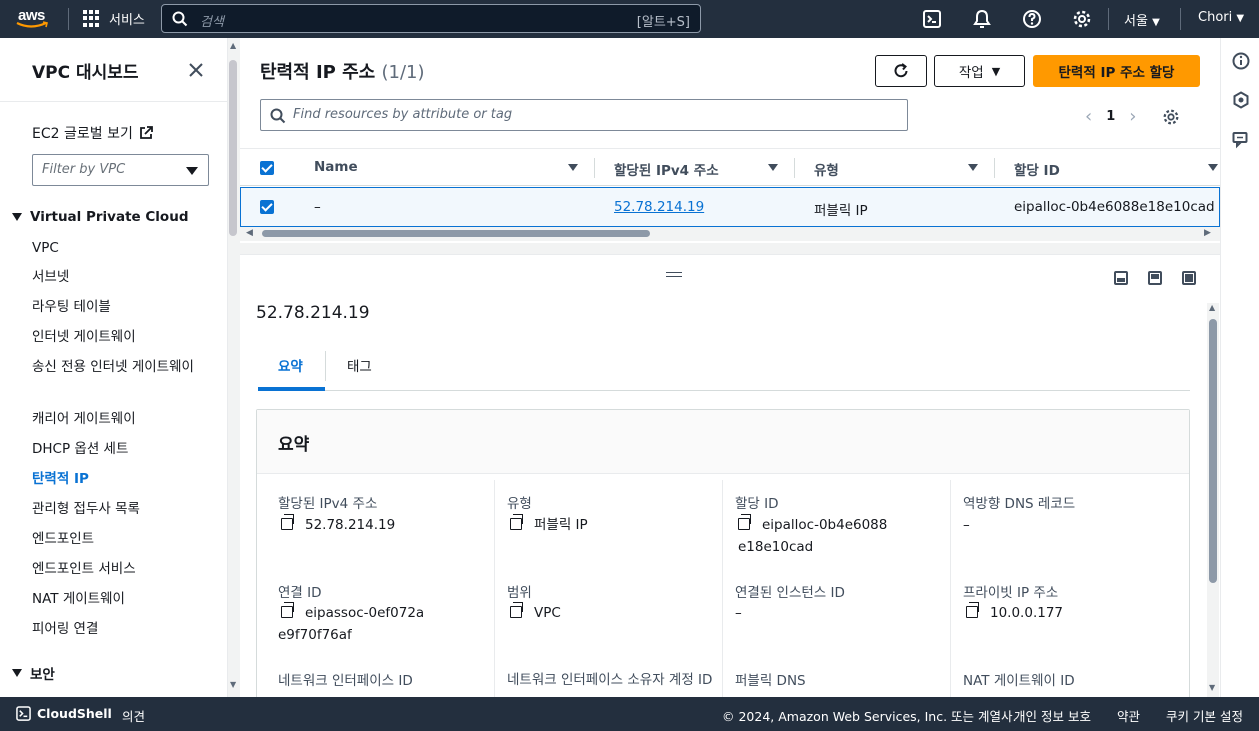 Image resolution: width=1259 pixels, height=731 pixels. What do you see at coordinates (119, 248) in the screenshot?
I see `sidebar-item-vpc: VPC` at bounding box center [119, 248].